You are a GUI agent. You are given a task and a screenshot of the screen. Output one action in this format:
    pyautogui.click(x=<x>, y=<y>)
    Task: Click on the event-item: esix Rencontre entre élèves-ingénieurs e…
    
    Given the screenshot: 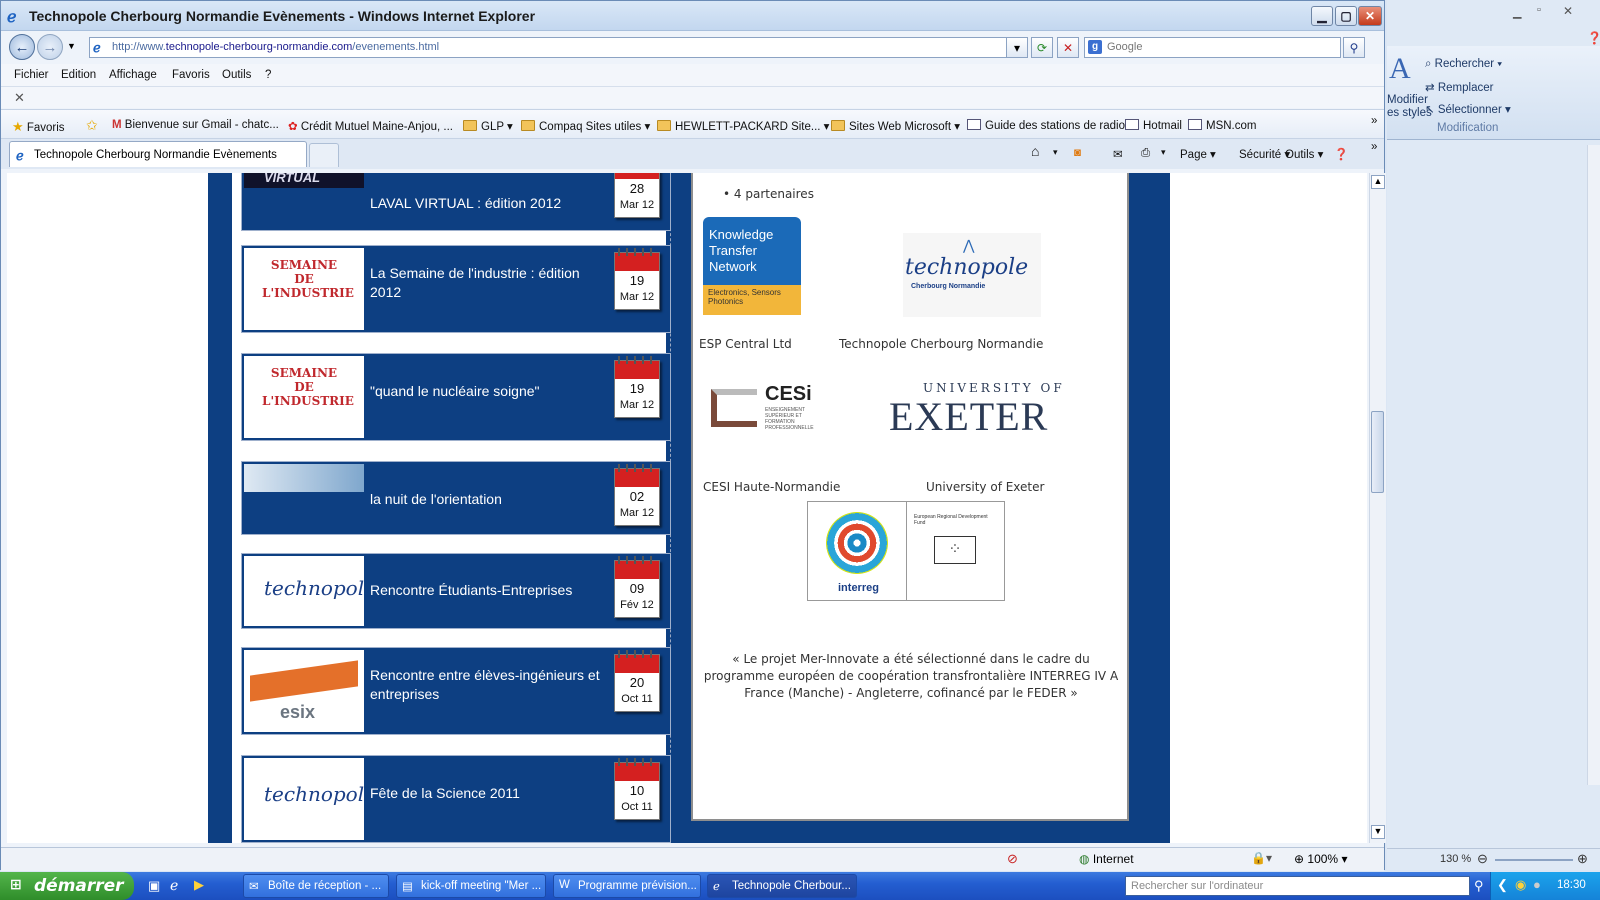 What is the action you would take?
    pyautogui.click(x=456, y=691)
    